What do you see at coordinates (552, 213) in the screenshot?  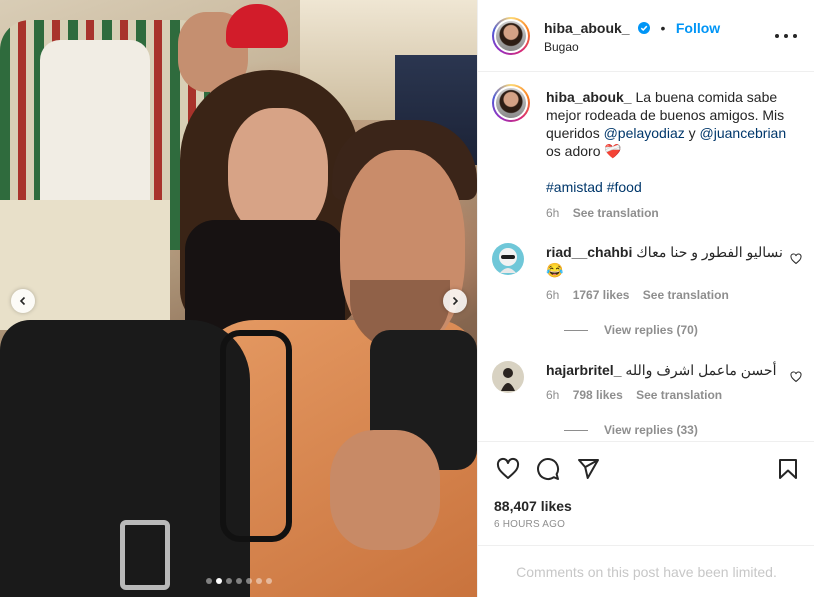 I see `caption-time: 6h` at bounding box center [552, 213].